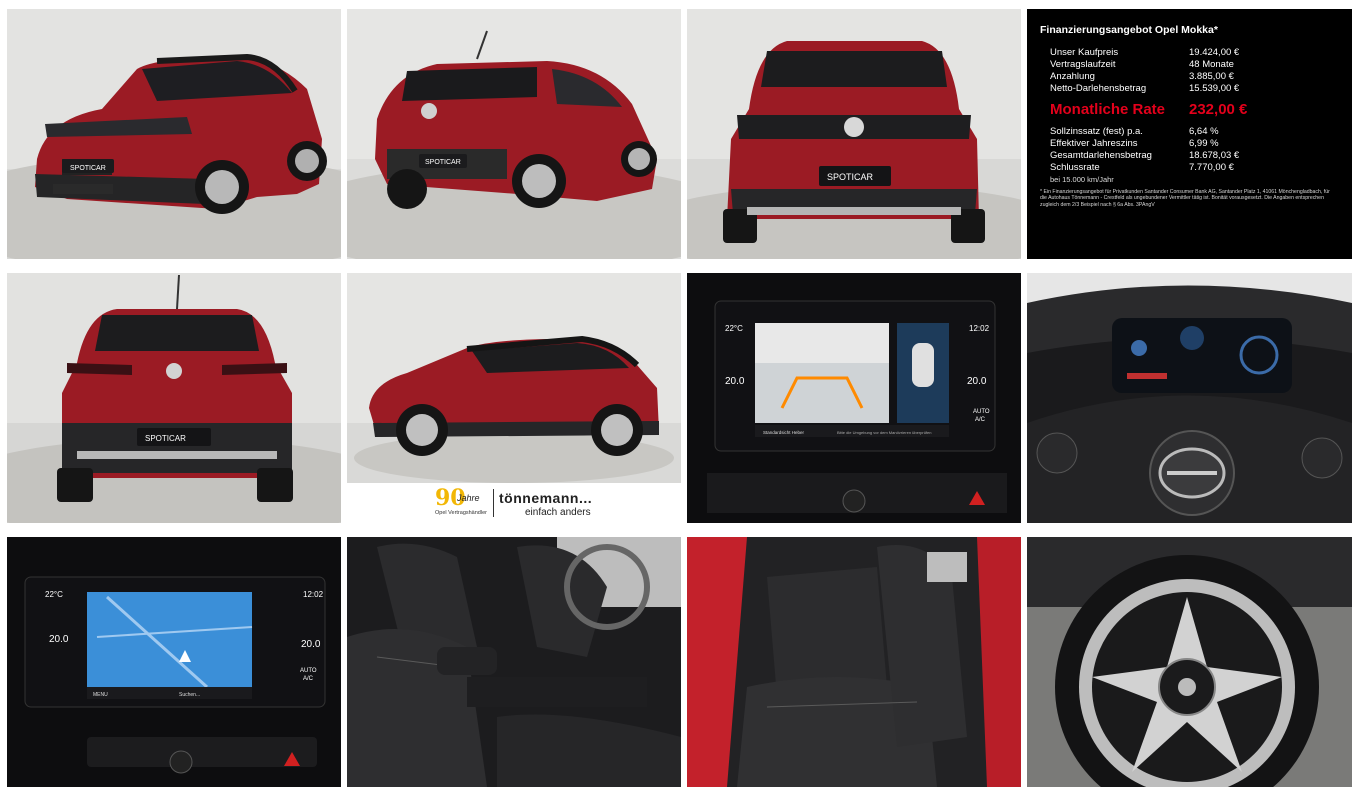 The height and width of the screenshot is (787, 1352). I want to click on rear-seats-photo, so click(854, 662).